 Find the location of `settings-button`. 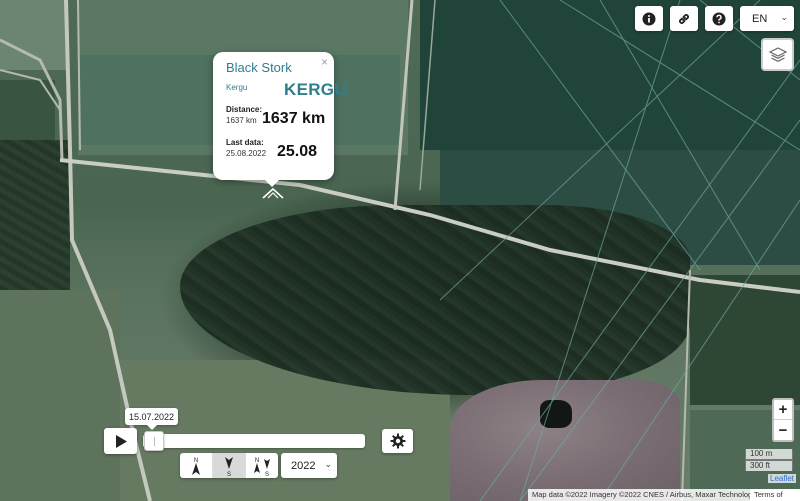

settings-button is located at coordinates (397, 441).